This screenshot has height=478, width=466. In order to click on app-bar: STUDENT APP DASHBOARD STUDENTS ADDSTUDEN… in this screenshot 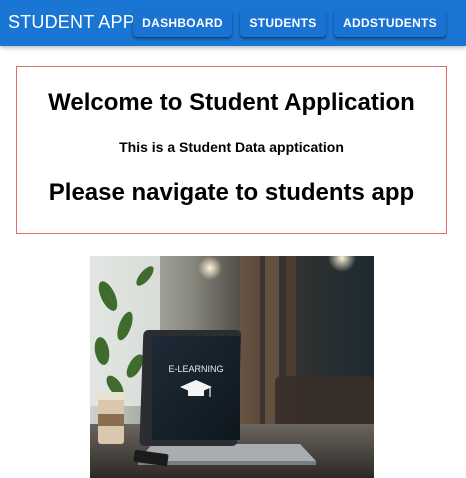, I will do `click(233, 23)`.